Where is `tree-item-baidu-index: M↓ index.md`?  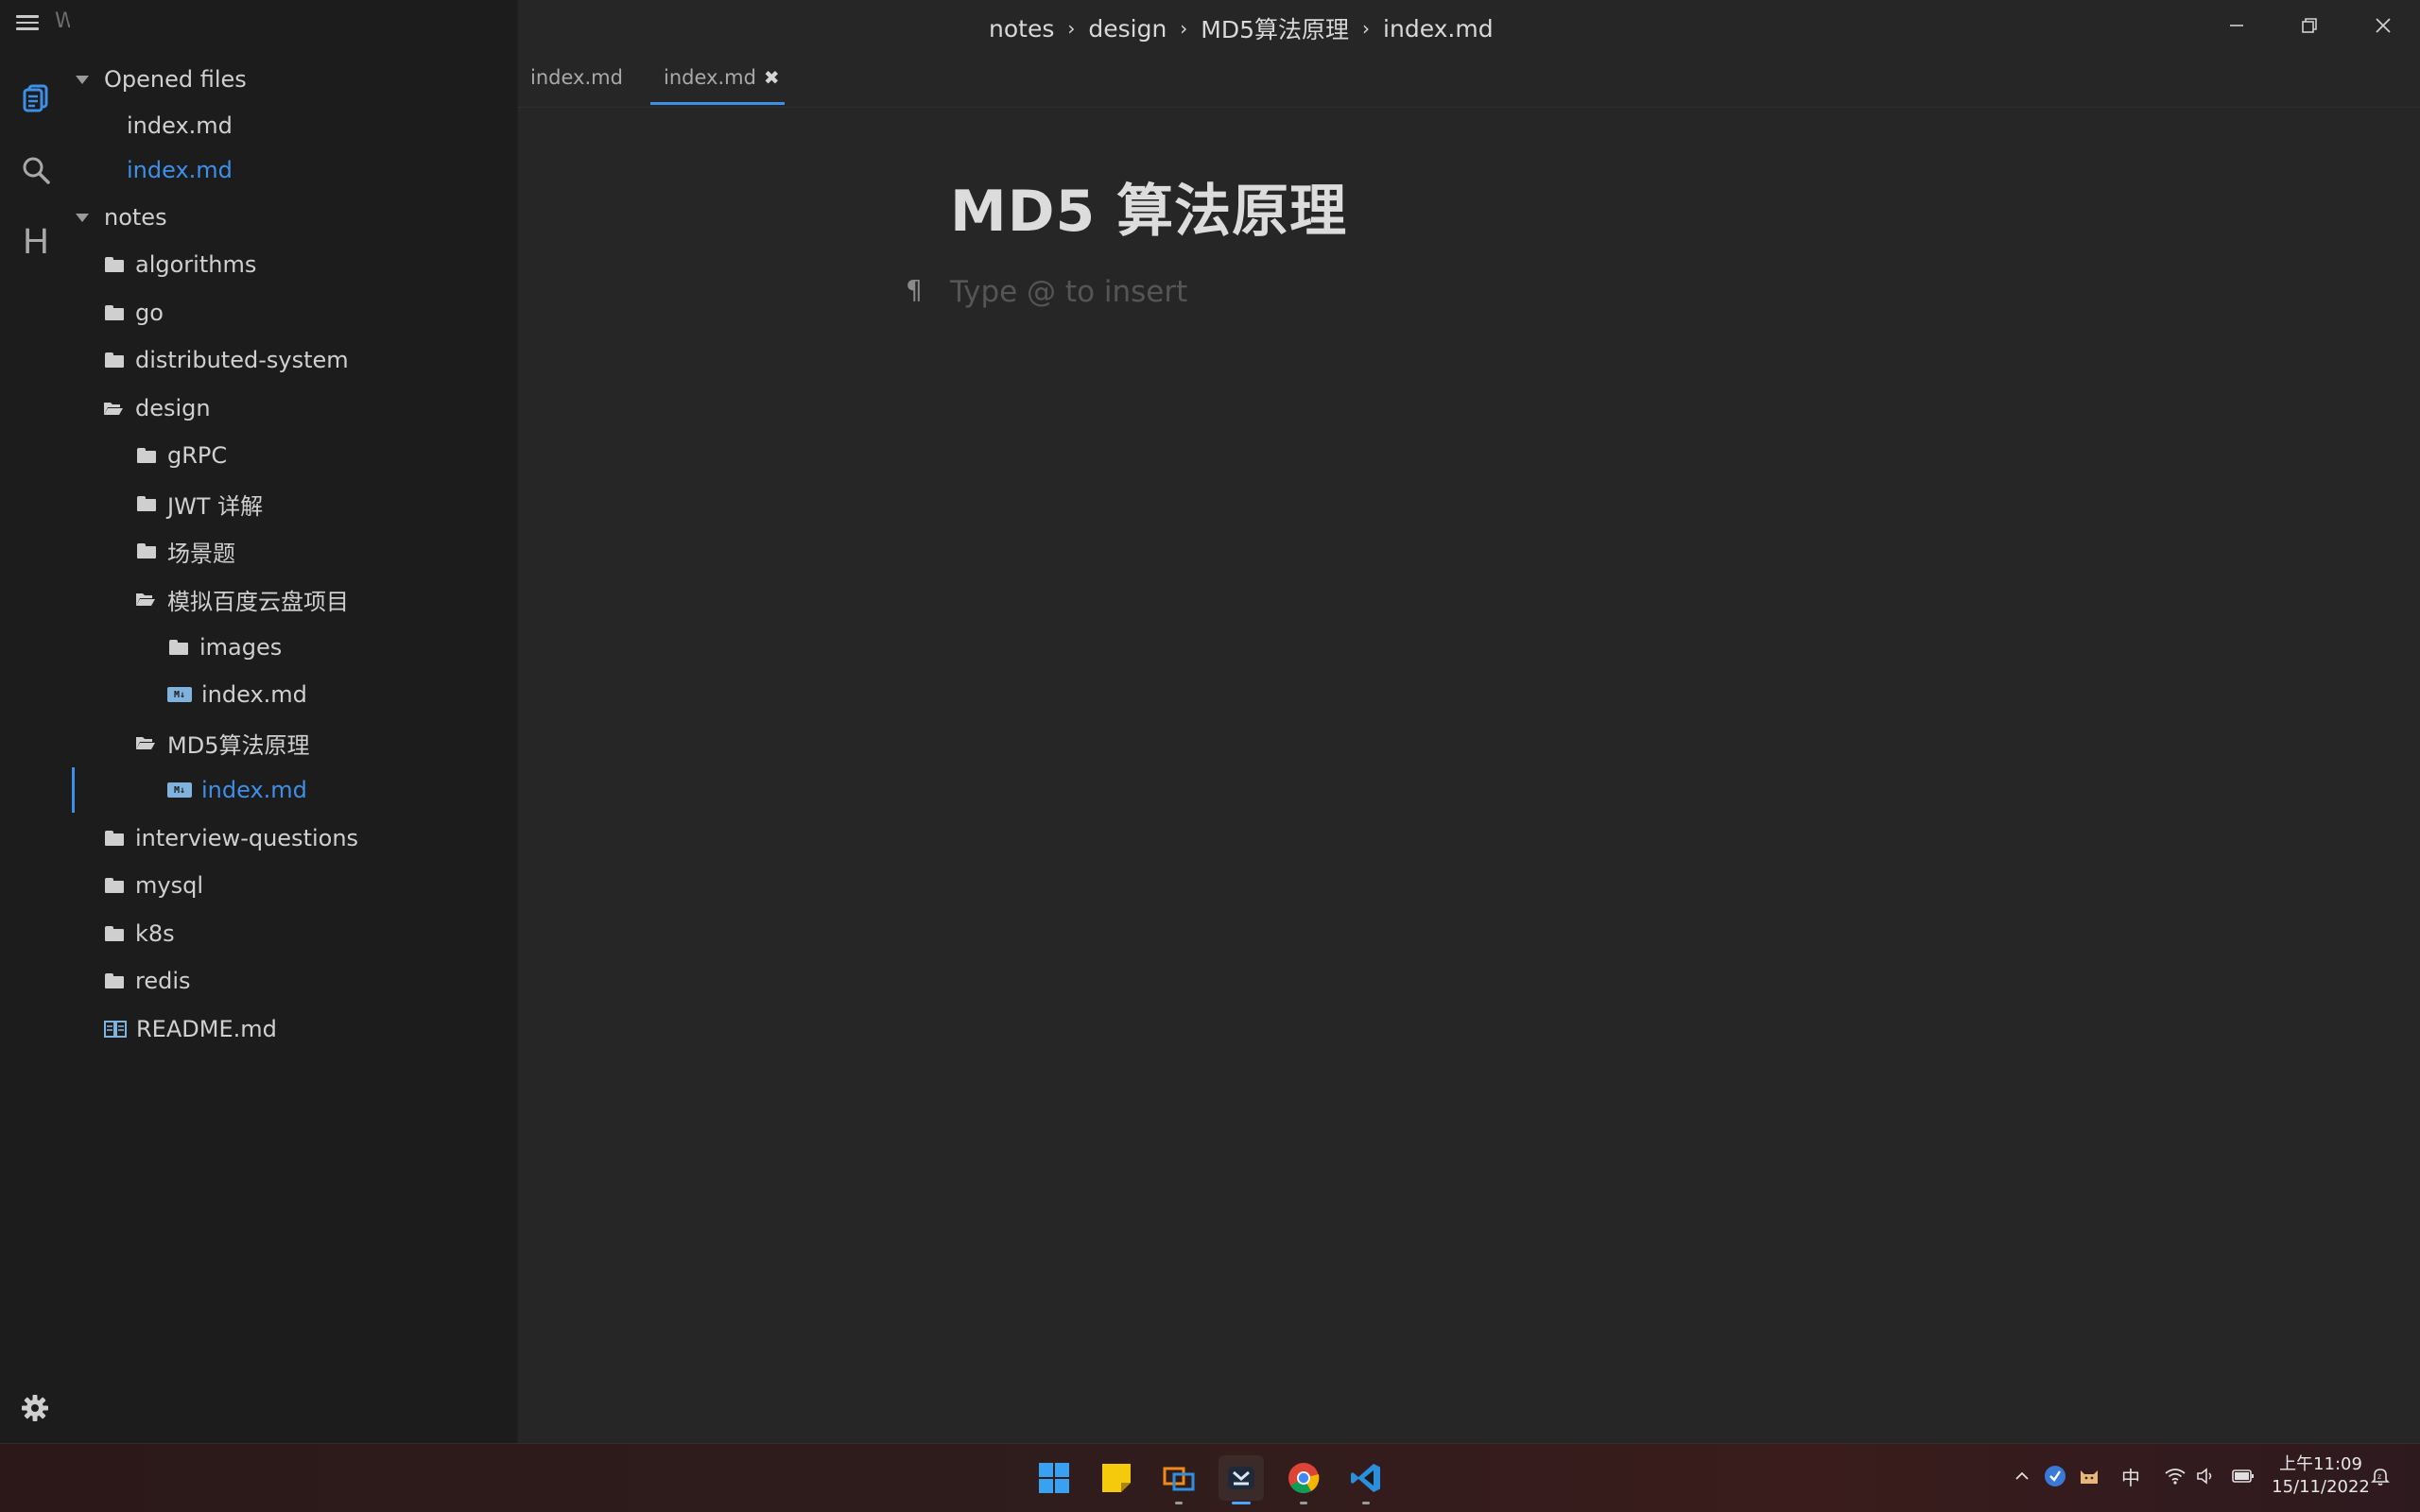 tree-item-baidu-index: M↓ index.md is located at coordinates (237, 694).